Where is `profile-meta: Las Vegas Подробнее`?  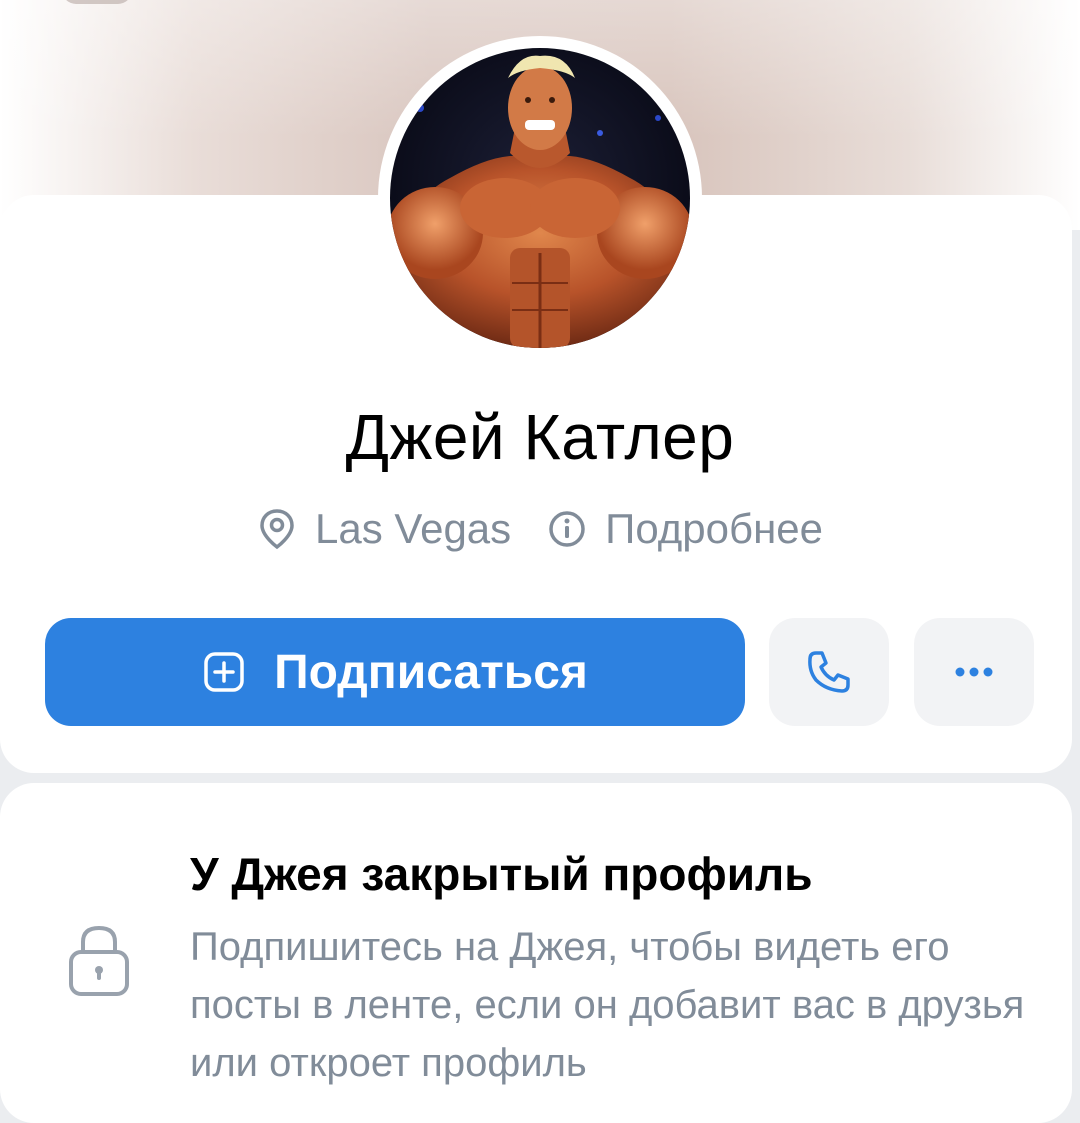
profile-meta: Las Vegas Подробнее is located at coordinates (540, 529).